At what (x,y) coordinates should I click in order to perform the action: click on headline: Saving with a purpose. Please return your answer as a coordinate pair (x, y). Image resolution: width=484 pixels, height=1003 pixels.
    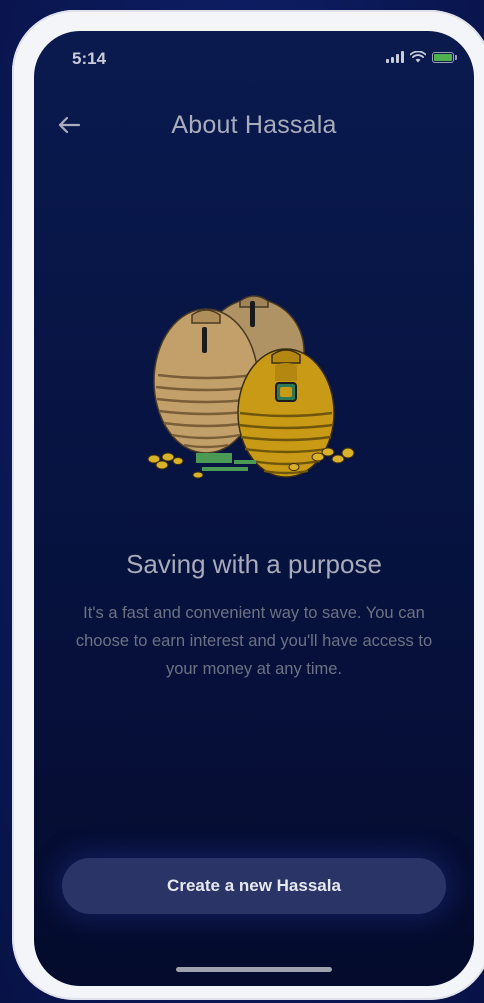
    Looking at the image, I should click on (254, 564).